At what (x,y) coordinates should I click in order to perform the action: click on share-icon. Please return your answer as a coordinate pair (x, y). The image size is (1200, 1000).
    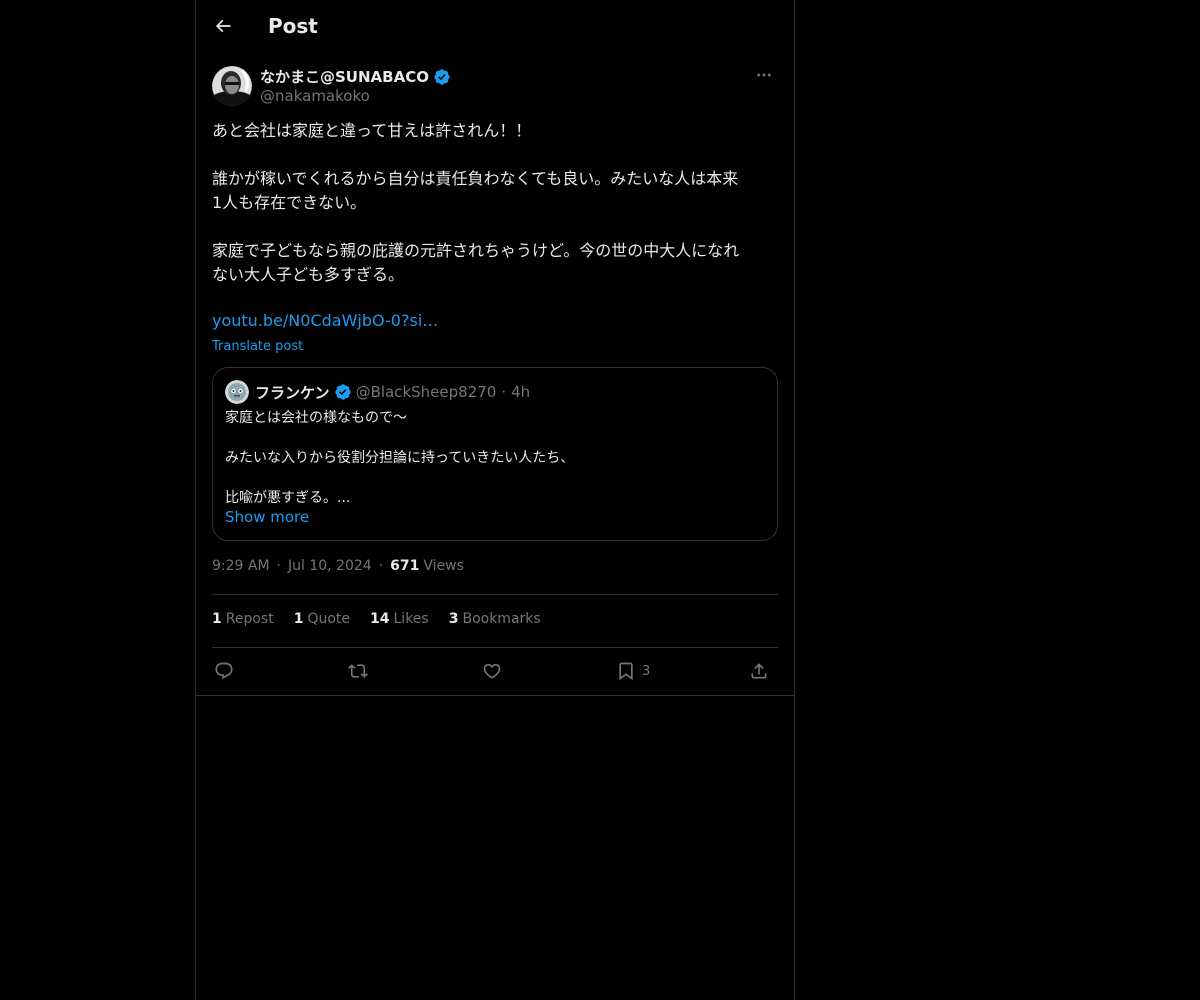
    Looking at the image, I should click on (759, 671).